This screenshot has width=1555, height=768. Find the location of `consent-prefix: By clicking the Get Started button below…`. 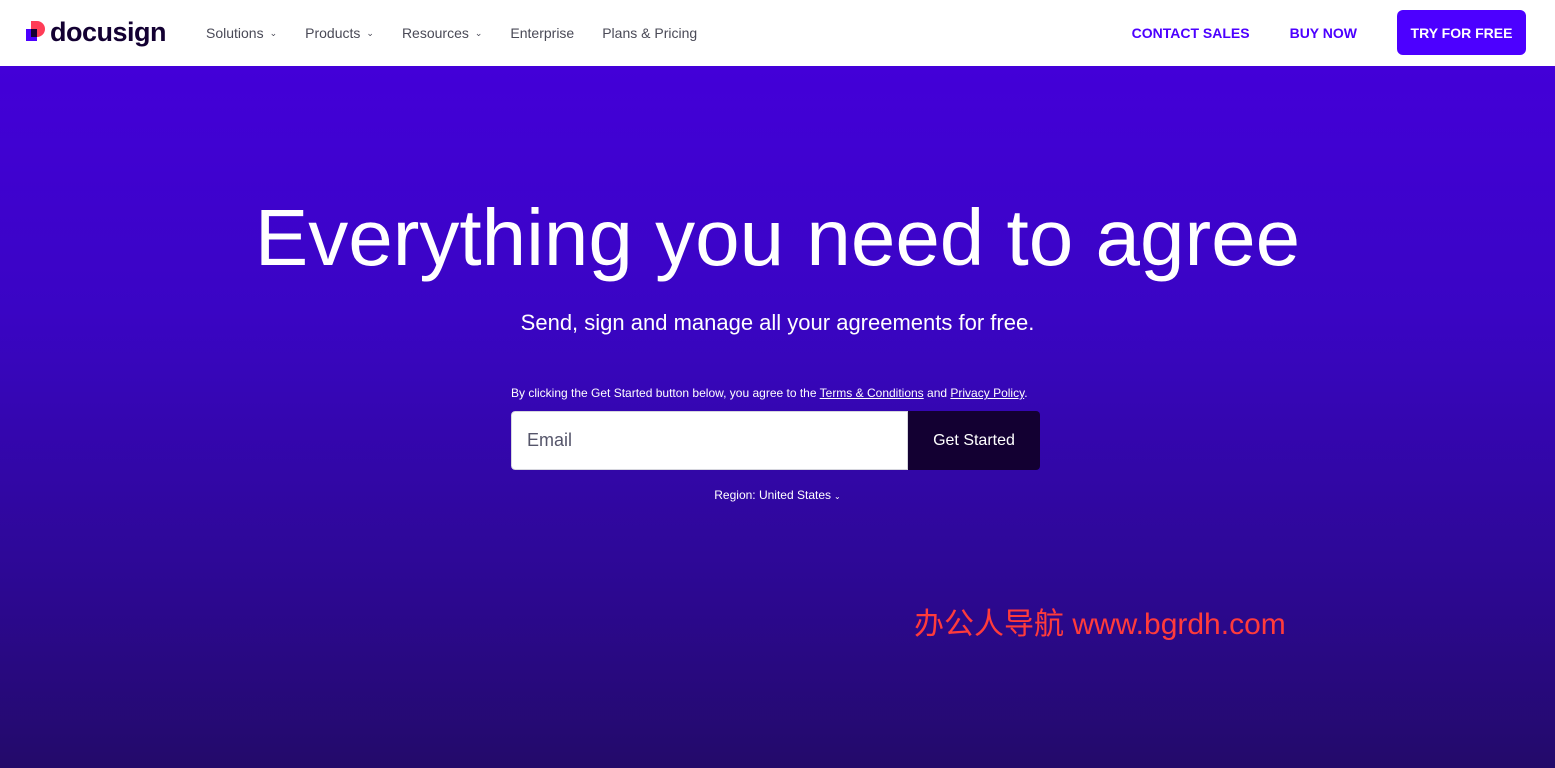

consent-prefix: By clicking the Get Started button below… is located at coordinates (665, 393).